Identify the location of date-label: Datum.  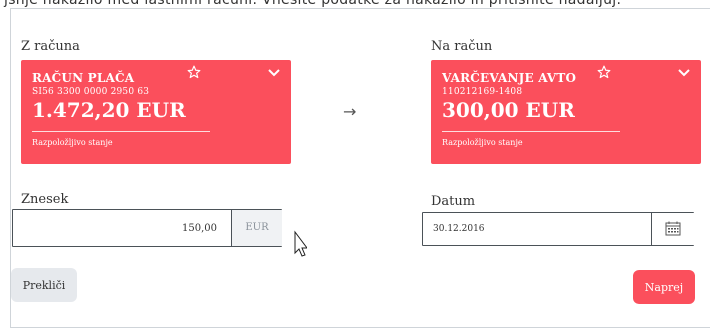
(453, 201).